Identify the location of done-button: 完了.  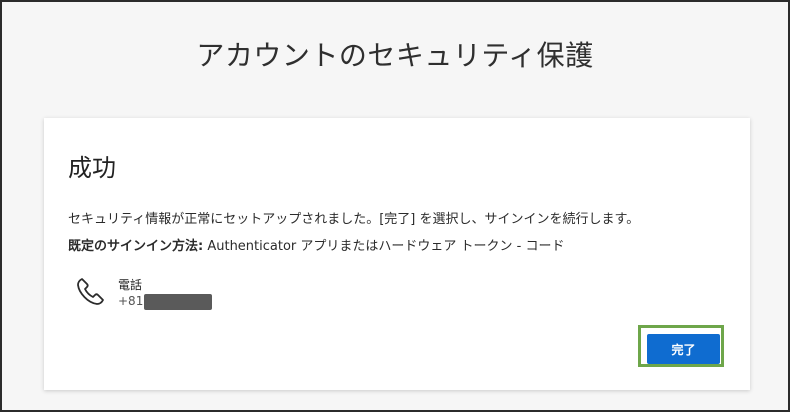
(683, 349).